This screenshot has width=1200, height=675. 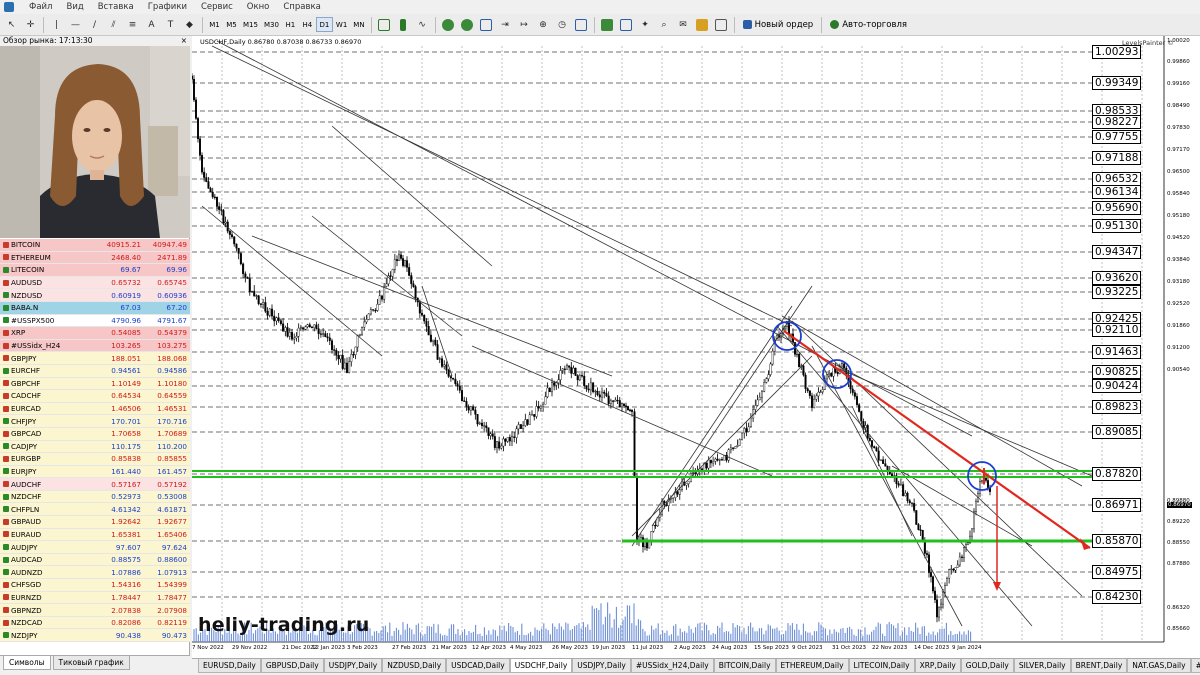 I want to click on menu-help: Справка, so click(x=301, y=7).